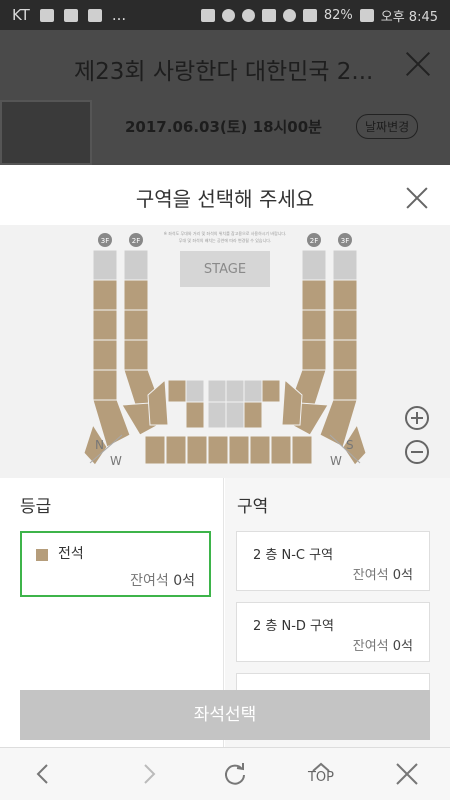  Describe the element at coordinates (46, 15) in the screenshot. I see `image-icon` at that location.